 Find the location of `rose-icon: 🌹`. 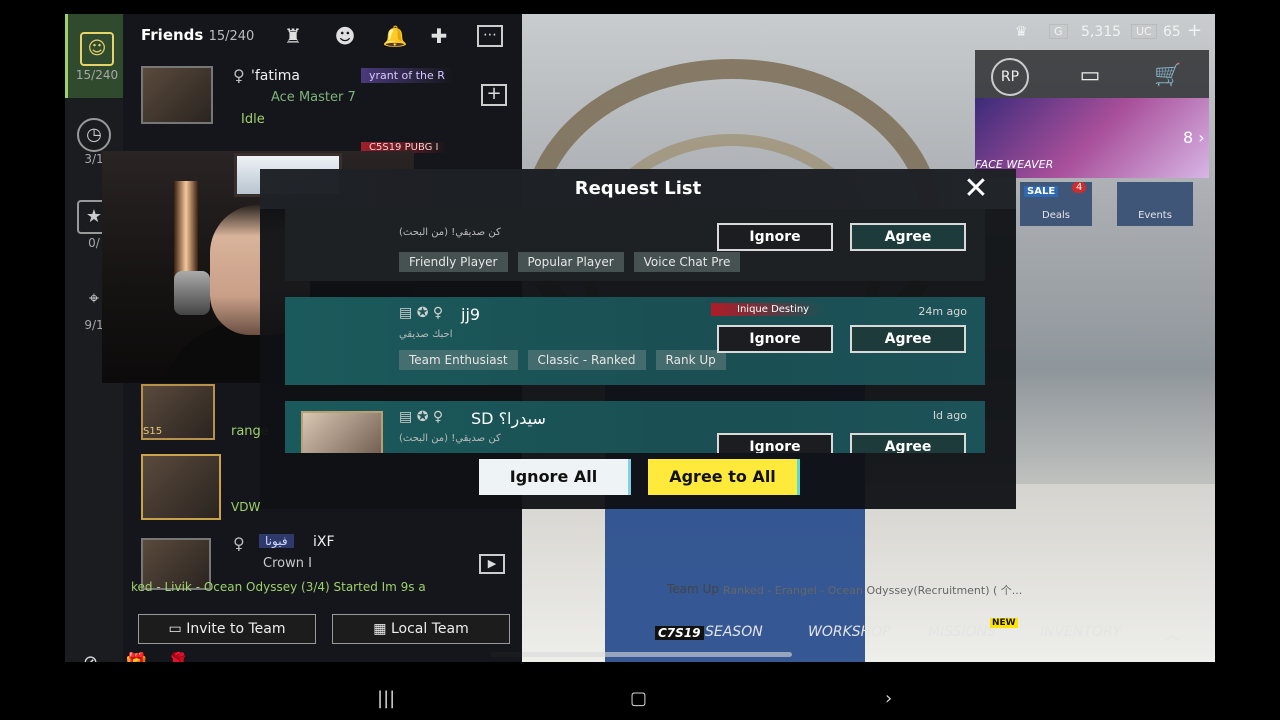

rose-icon: 🌹 is located at coordinates (178, 657).